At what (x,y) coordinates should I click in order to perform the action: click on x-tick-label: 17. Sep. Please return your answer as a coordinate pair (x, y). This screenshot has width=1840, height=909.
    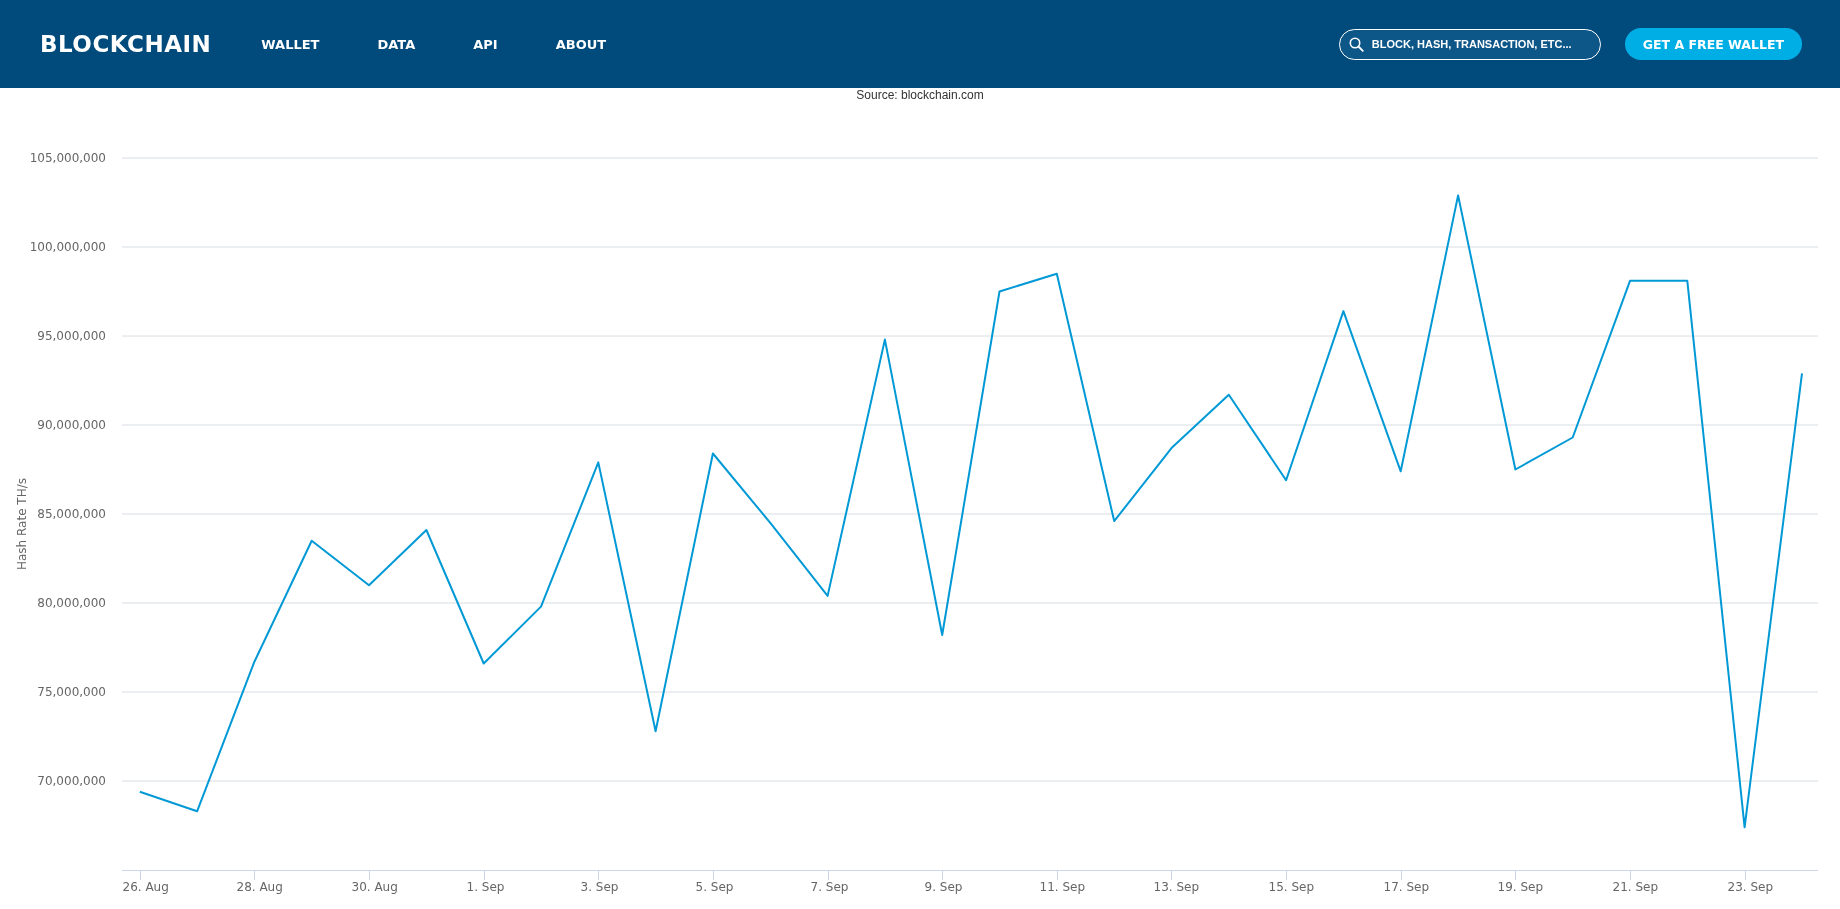
    Looking at the image, I should click on (1406, 887).